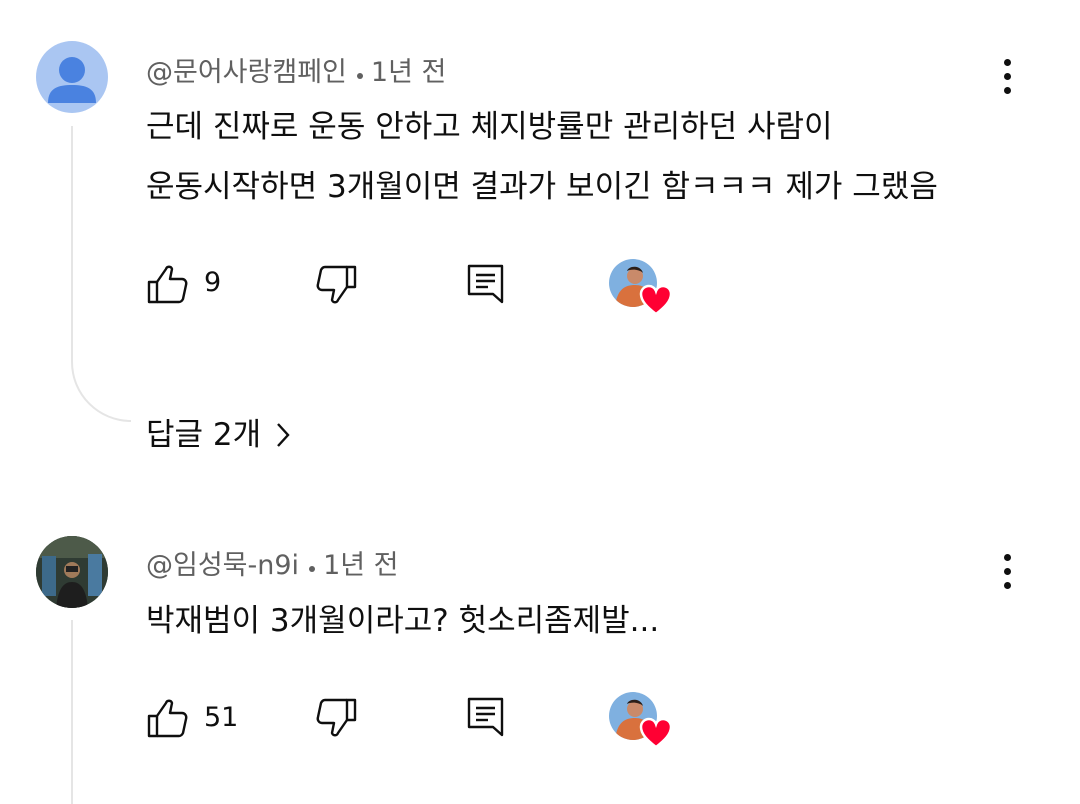  Describe the element at coordinates (246, 72) in the screenshot. I see `author-name: @문어사랑캠페인` at that location.